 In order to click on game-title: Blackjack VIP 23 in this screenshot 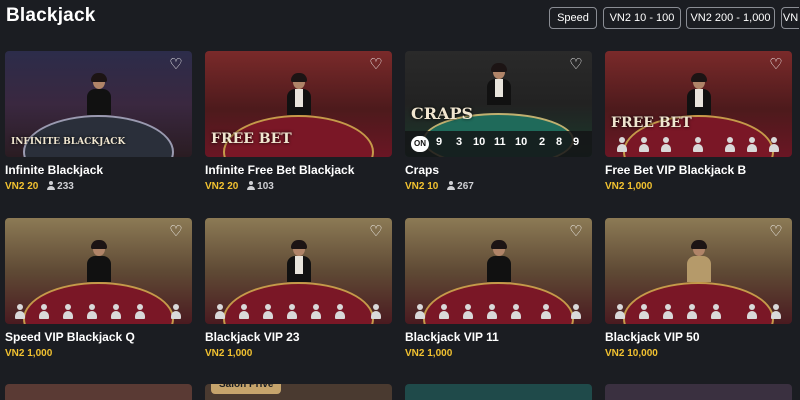, I will do `click(252, 337)`.